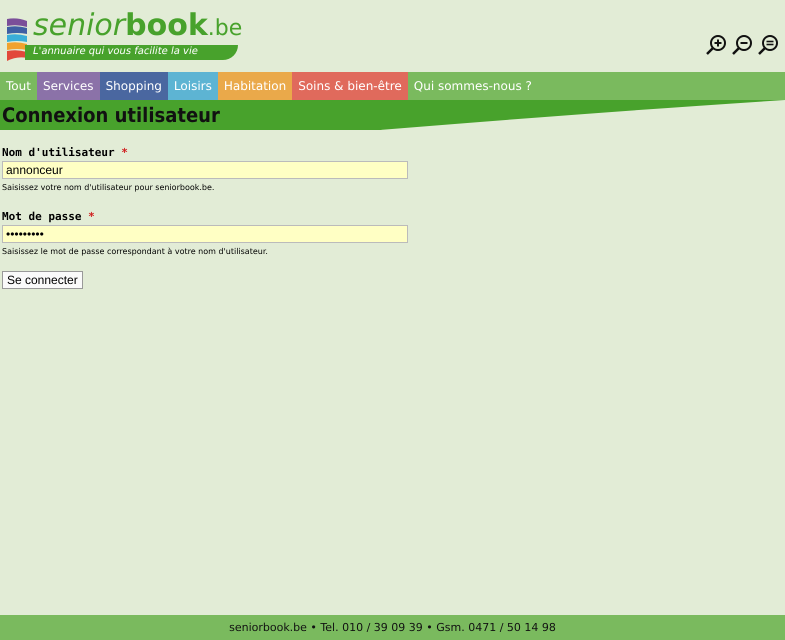  I want to click on field-label: Nom d'utilisateur *, so click(65, 152).